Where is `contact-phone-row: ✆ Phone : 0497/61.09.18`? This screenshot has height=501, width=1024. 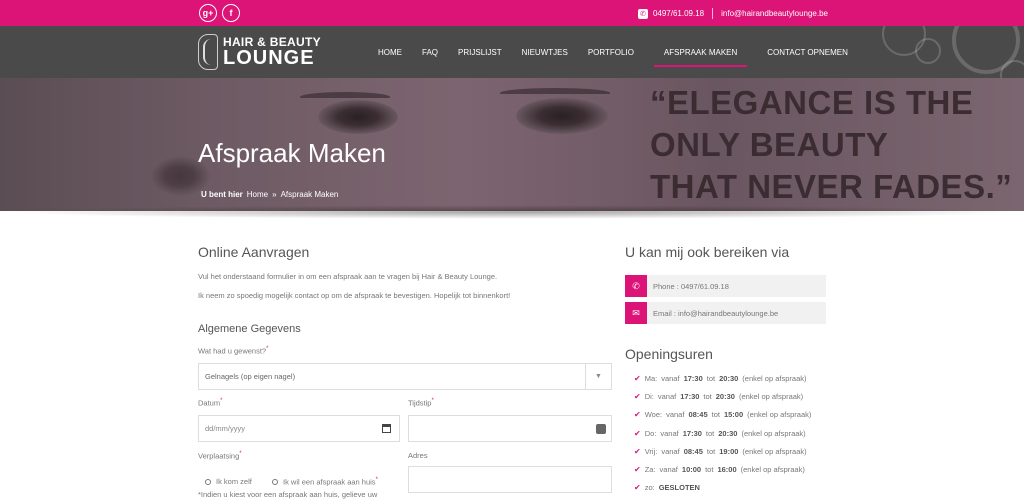 contact-phone-row: ✆ Phone : 0497/61.09.18 is located at coordinates (725, 286).